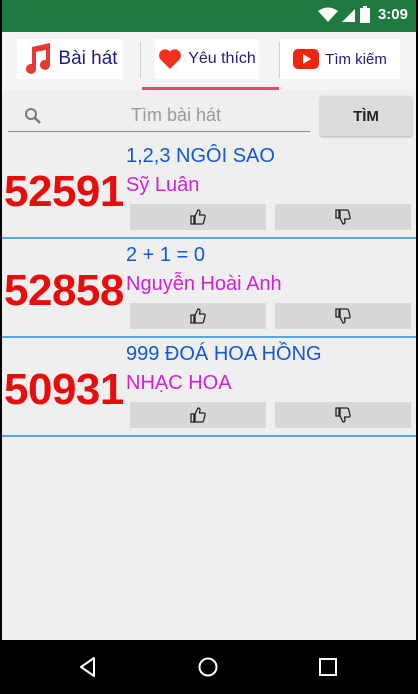 The image size is (418, 694). I want to click on signal-icon, so click(348, 15).